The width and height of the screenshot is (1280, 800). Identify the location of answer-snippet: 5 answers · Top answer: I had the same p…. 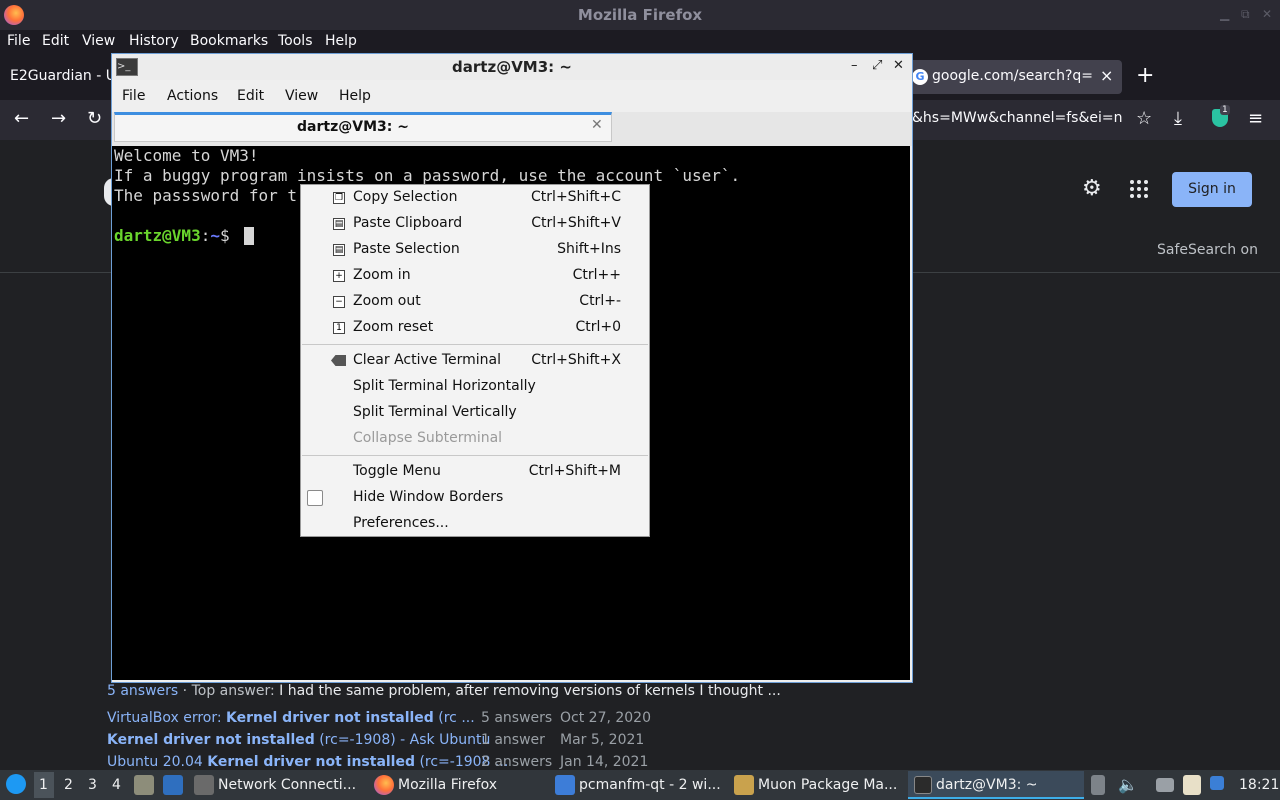
(444, 691).